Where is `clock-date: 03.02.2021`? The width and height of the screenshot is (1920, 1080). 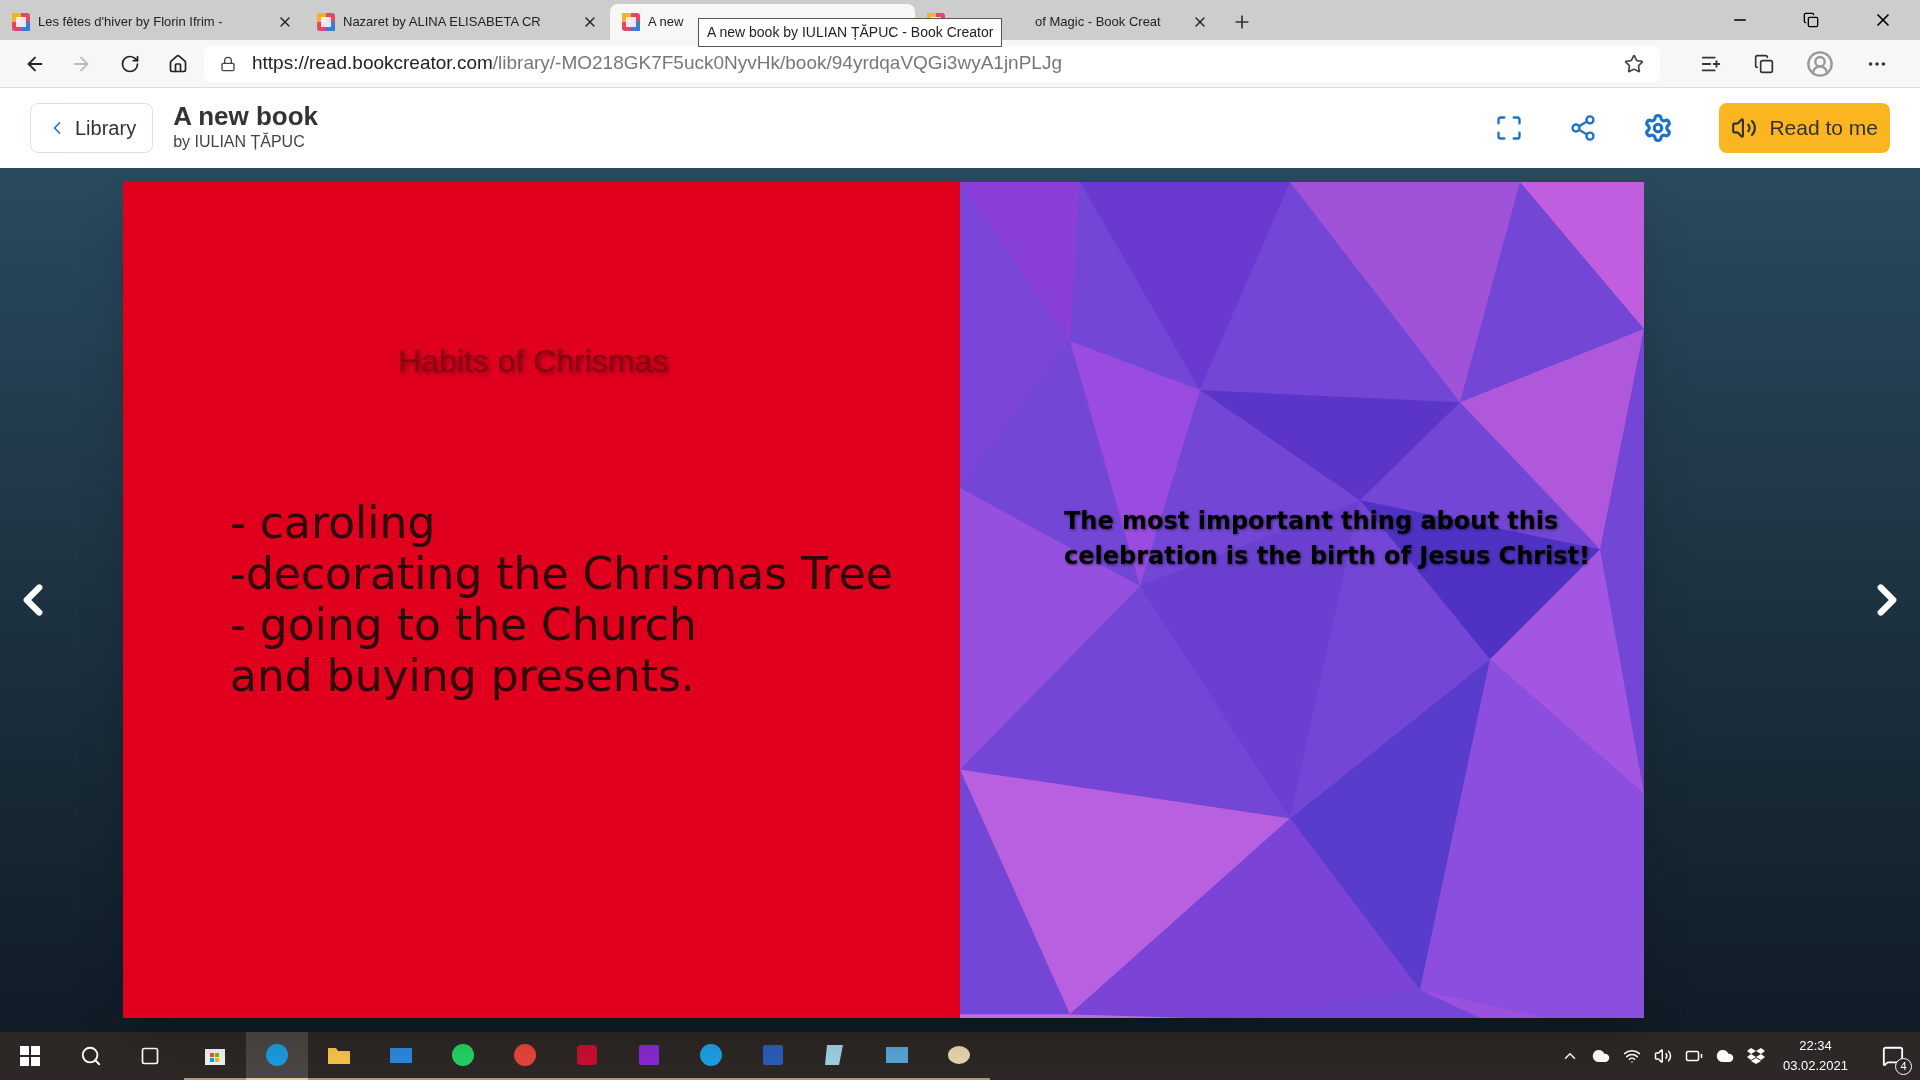
clock-date: 03.02.2021 is located at coordinates (1815, 1066).